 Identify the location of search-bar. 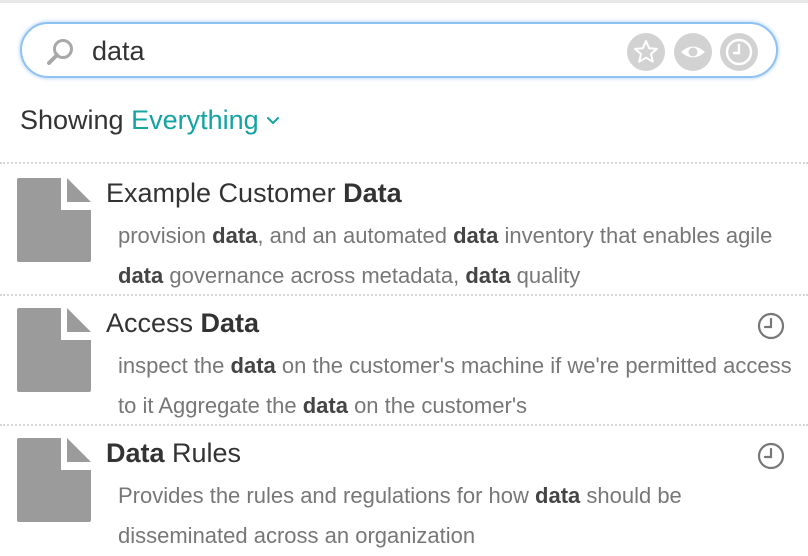
(399, 50).